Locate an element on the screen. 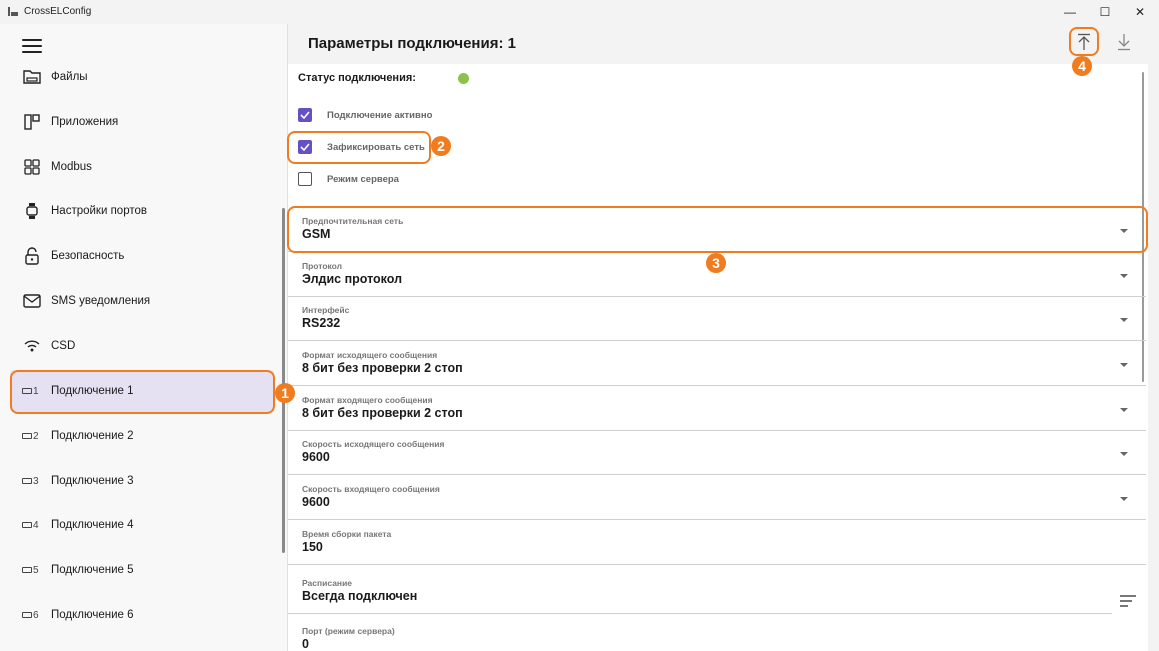 The width and height of the screenshot is (1159, 651). annotation-badge-2: 2 is located at coordinates (441, 146).